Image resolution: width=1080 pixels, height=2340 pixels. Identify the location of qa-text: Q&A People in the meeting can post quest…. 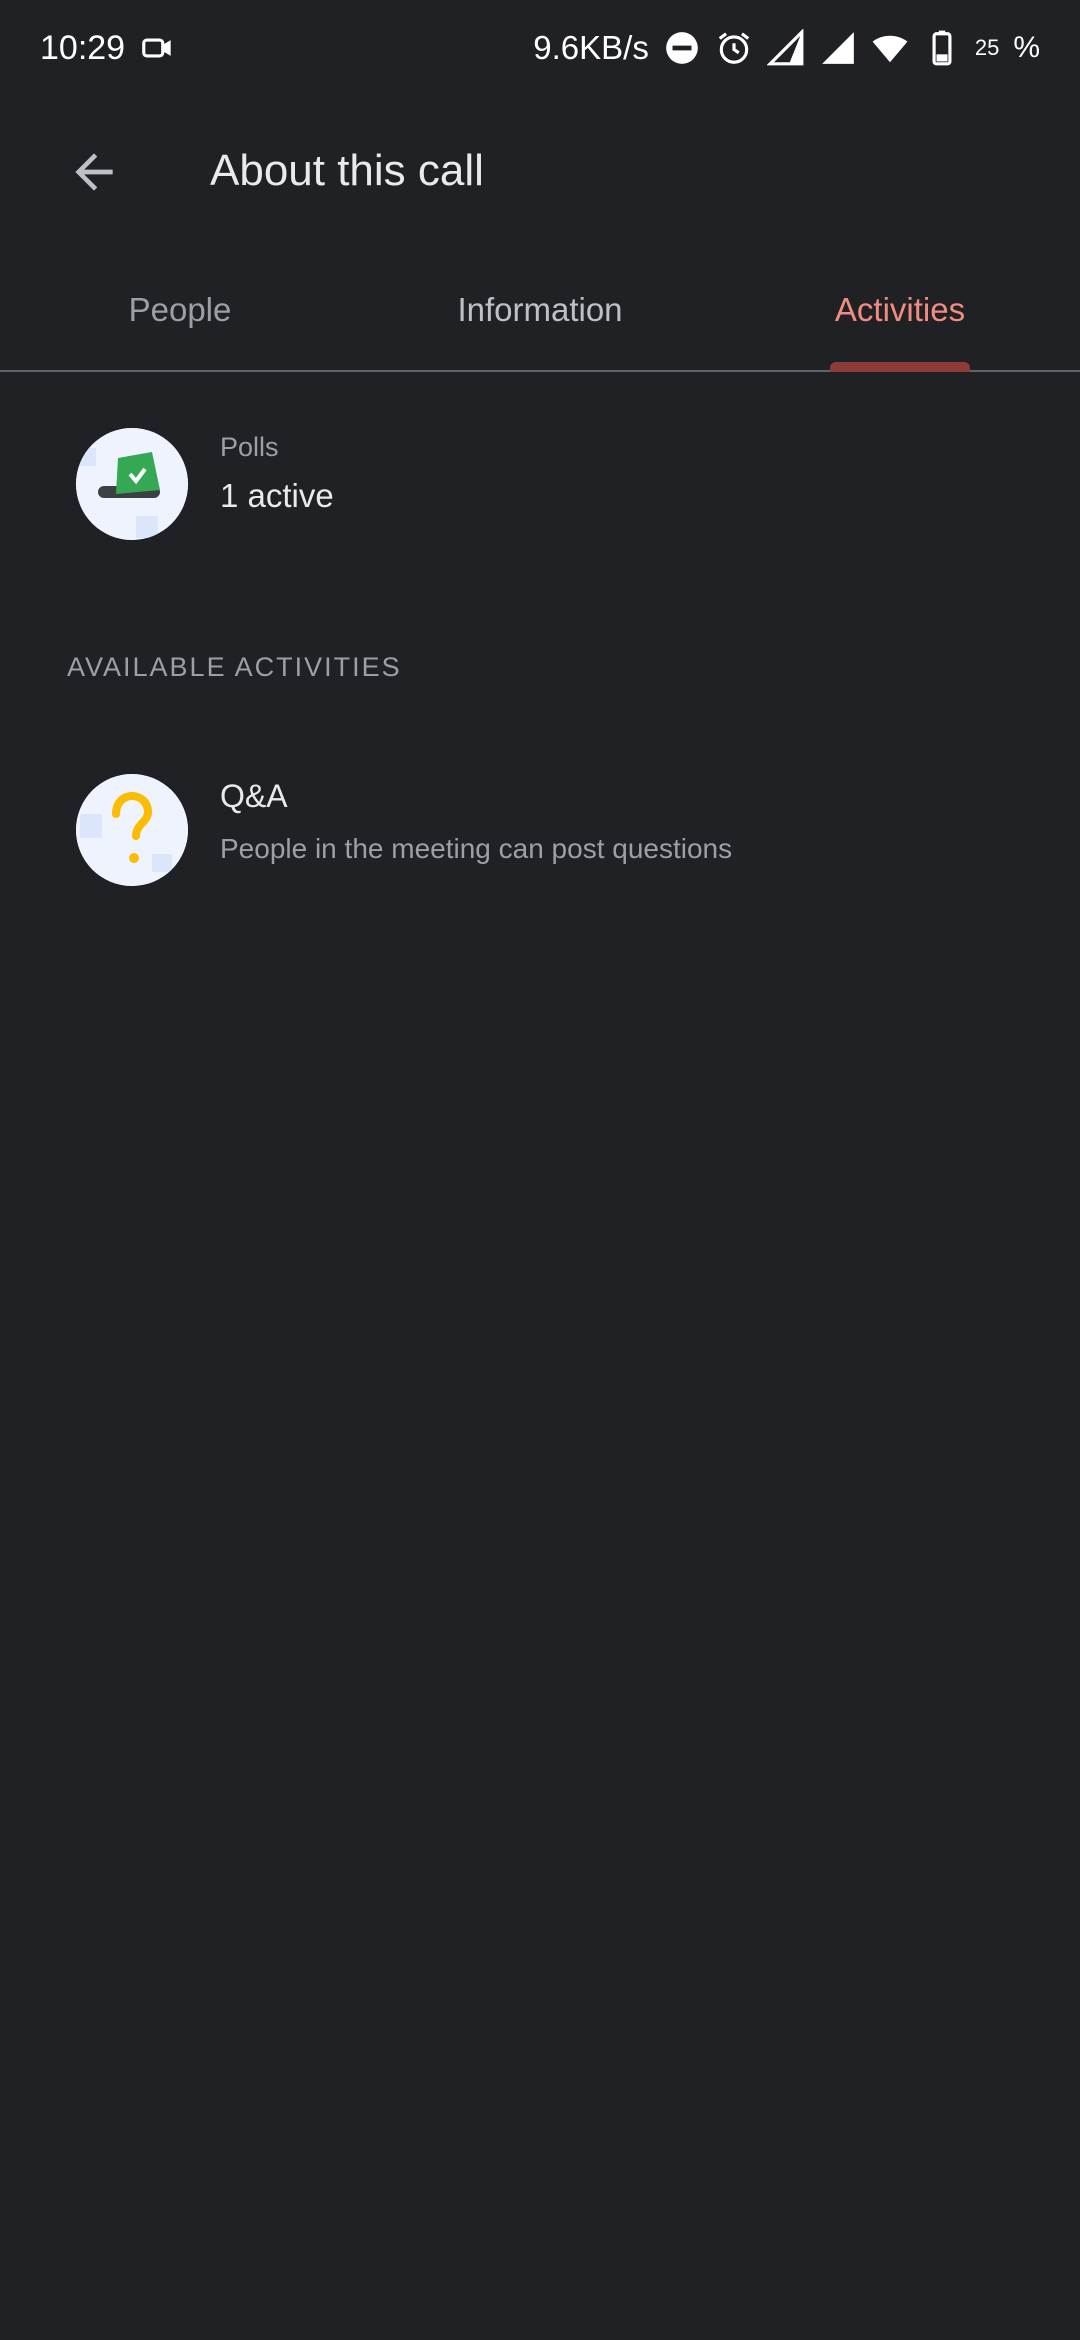
(476, 821).